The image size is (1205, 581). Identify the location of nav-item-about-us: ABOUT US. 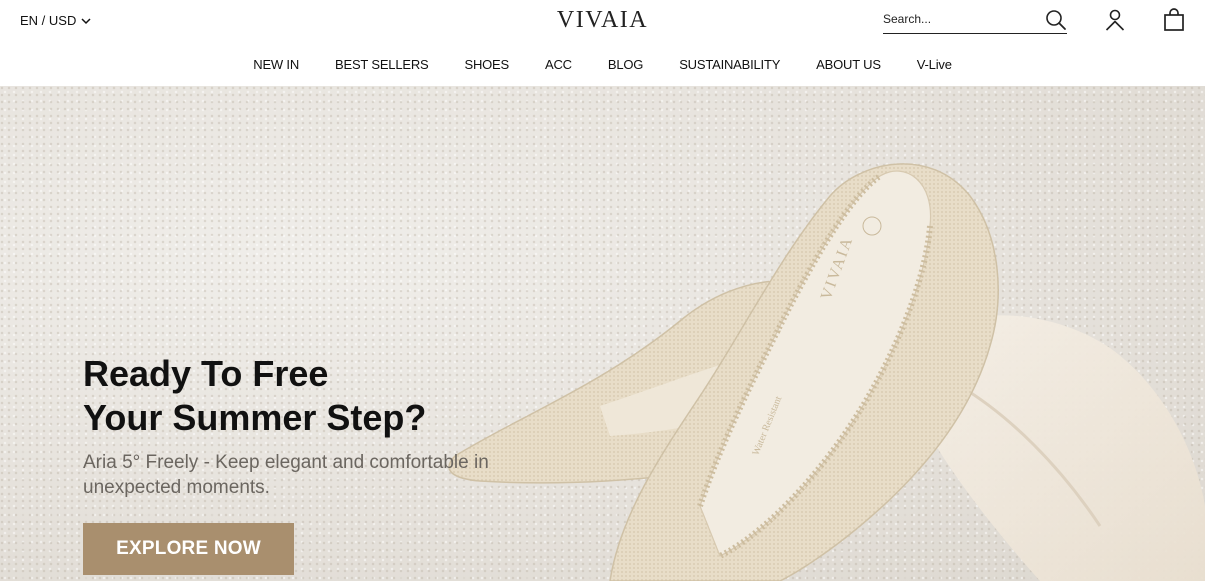
(848, 64).